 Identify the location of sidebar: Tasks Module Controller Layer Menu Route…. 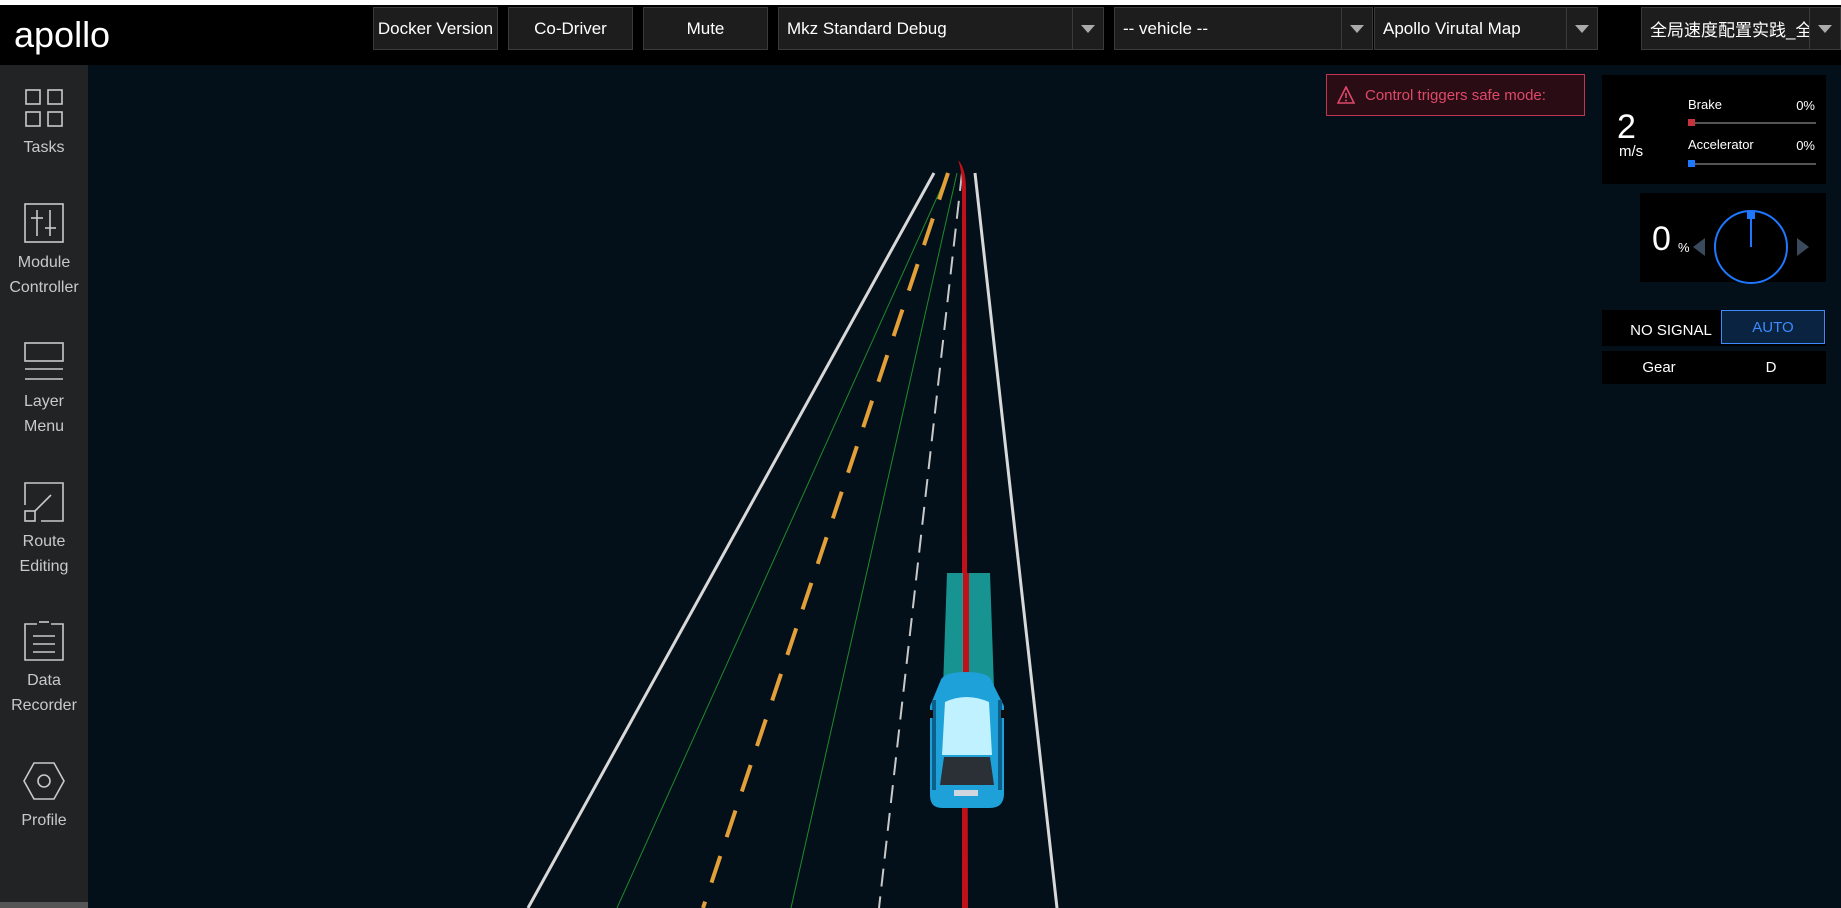
(44, 486).